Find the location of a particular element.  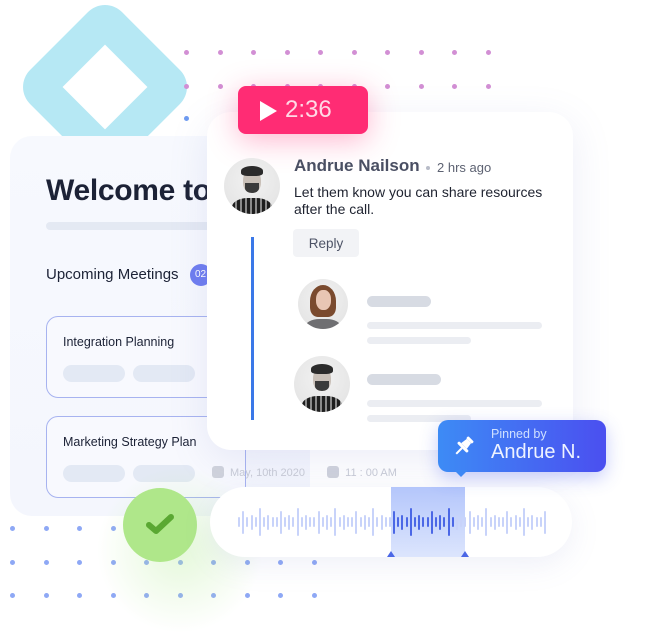

check-icon is located at coordinates (160, 524).